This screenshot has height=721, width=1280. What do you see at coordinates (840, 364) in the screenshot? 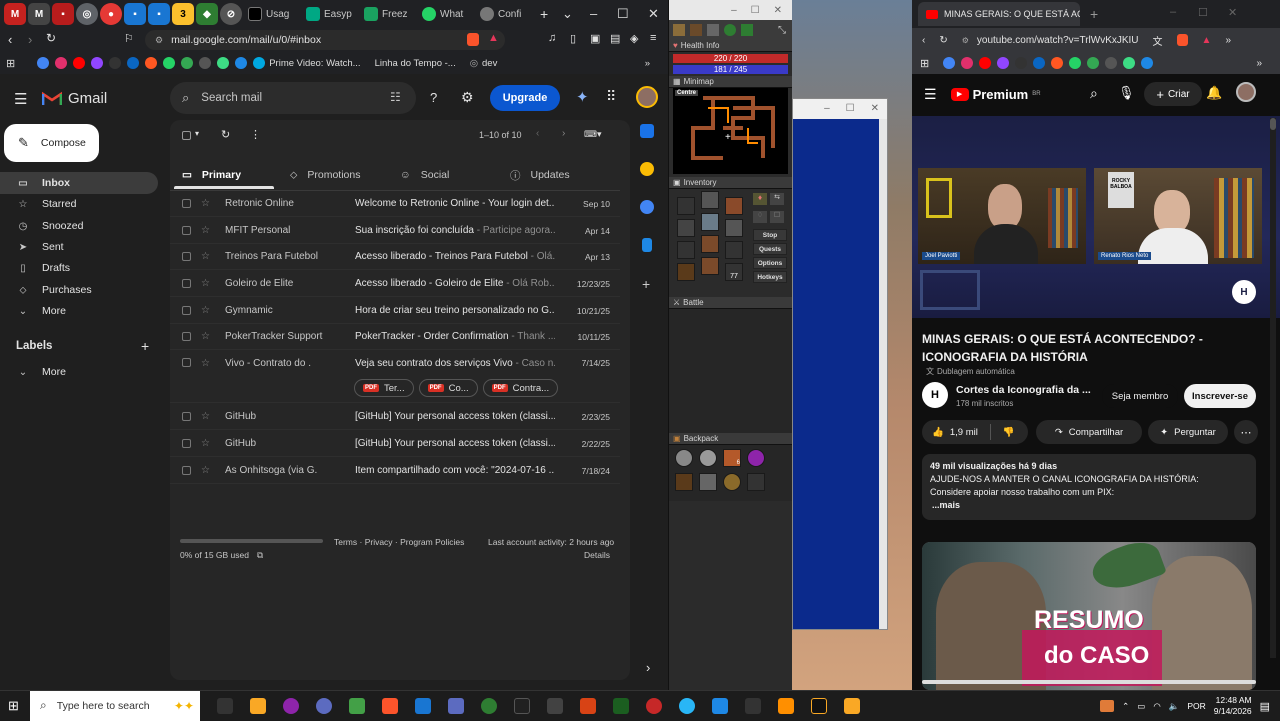
I see `background-window: – ☐ ✕` at bounding box center [840, 364].